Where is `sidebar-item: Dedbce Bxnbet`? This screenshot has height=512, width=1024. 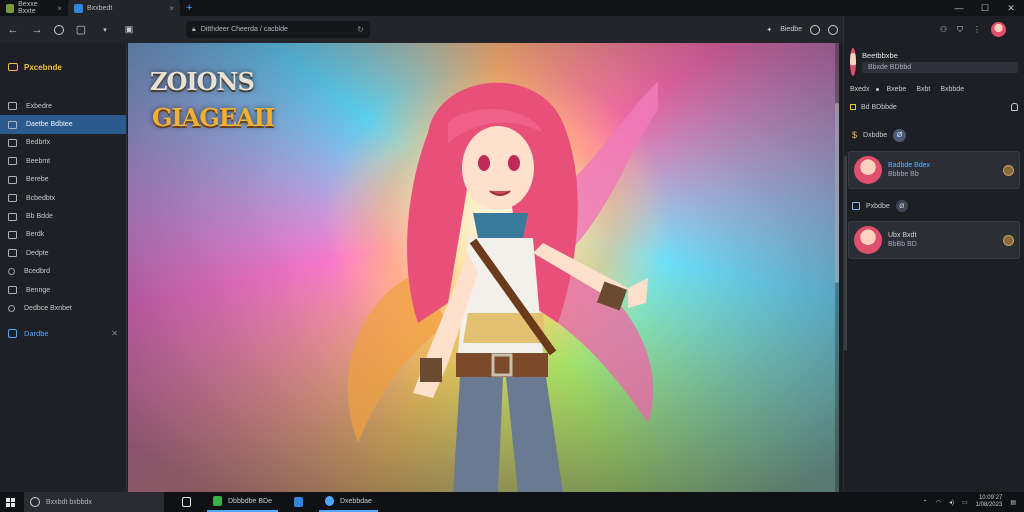 sidebar-item: Dedbce Bxnbet is located at coordinates (63, 308).